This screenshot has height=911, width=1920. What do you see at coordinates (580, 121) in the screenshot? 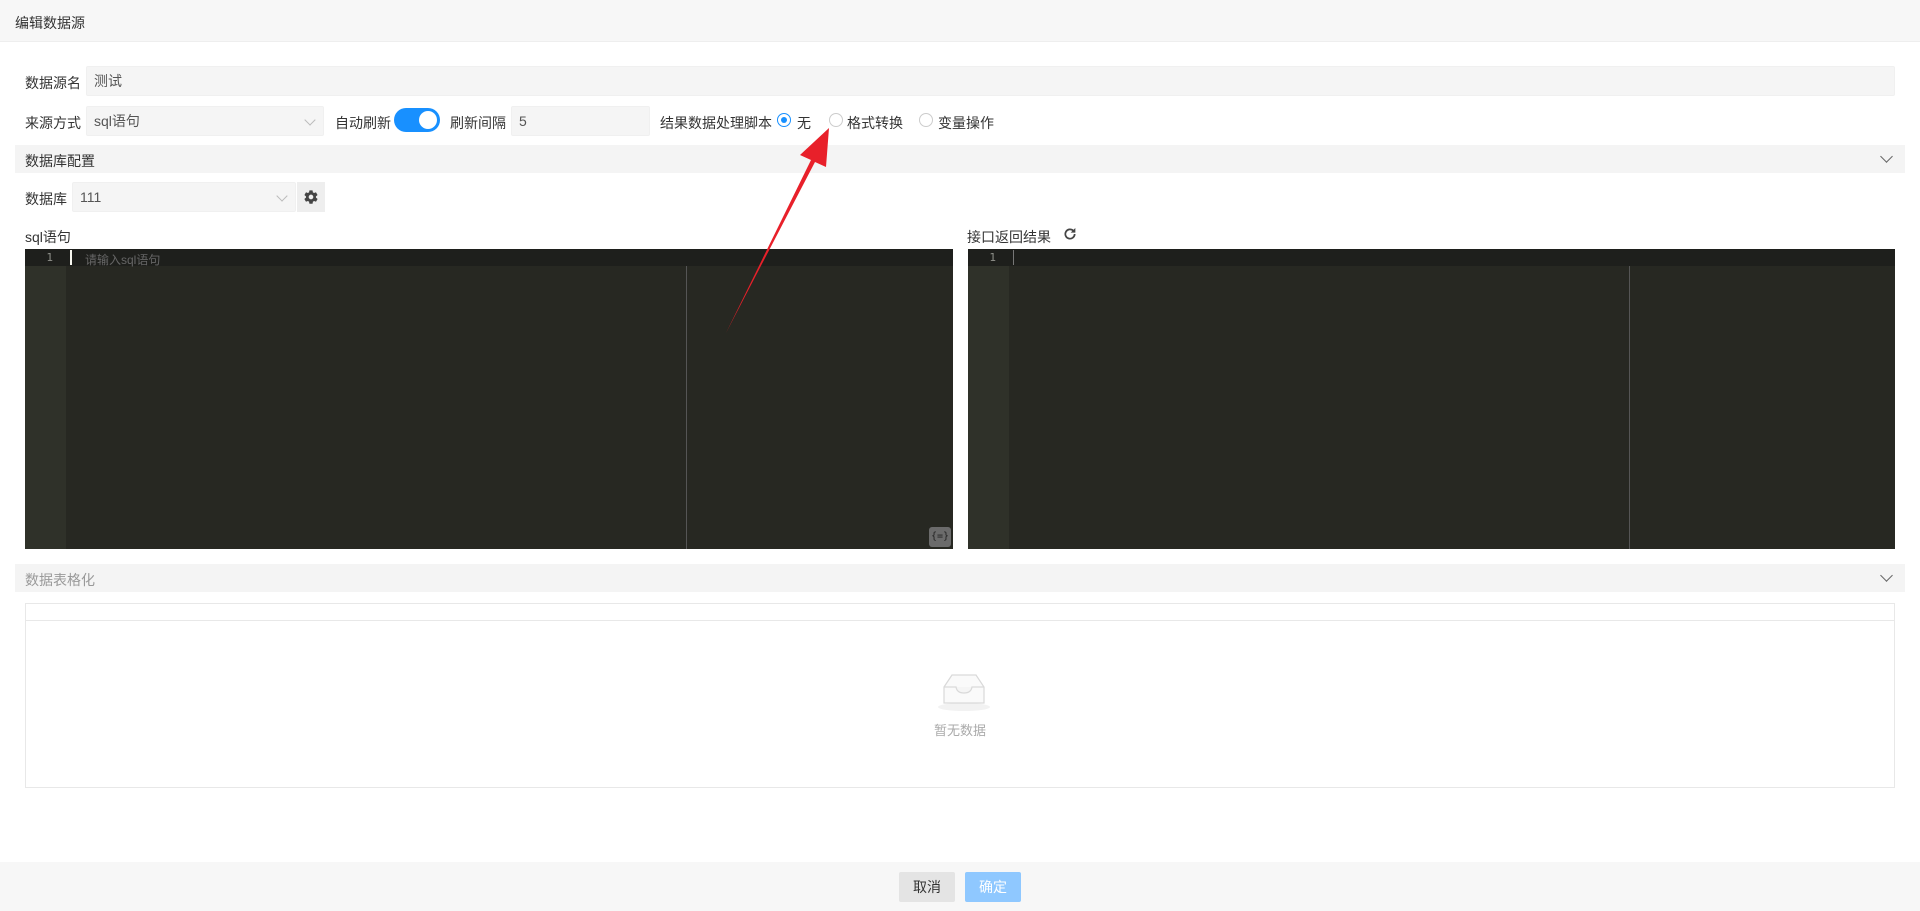
I see `interval-input: 5` at bounding box center [580, 121].